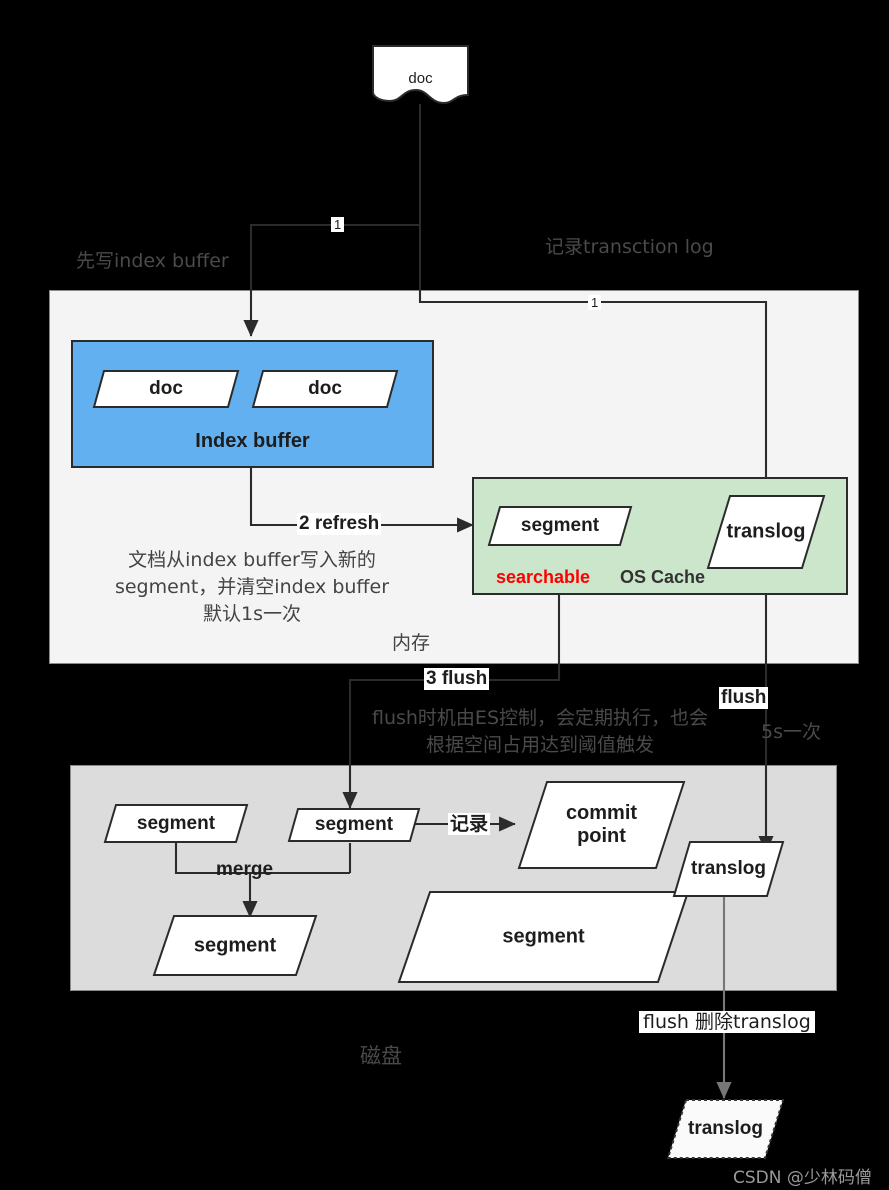 The height and width of the screenshot is (1190, 889). I want to click on segment-node-big: segment, so click(543, 937).